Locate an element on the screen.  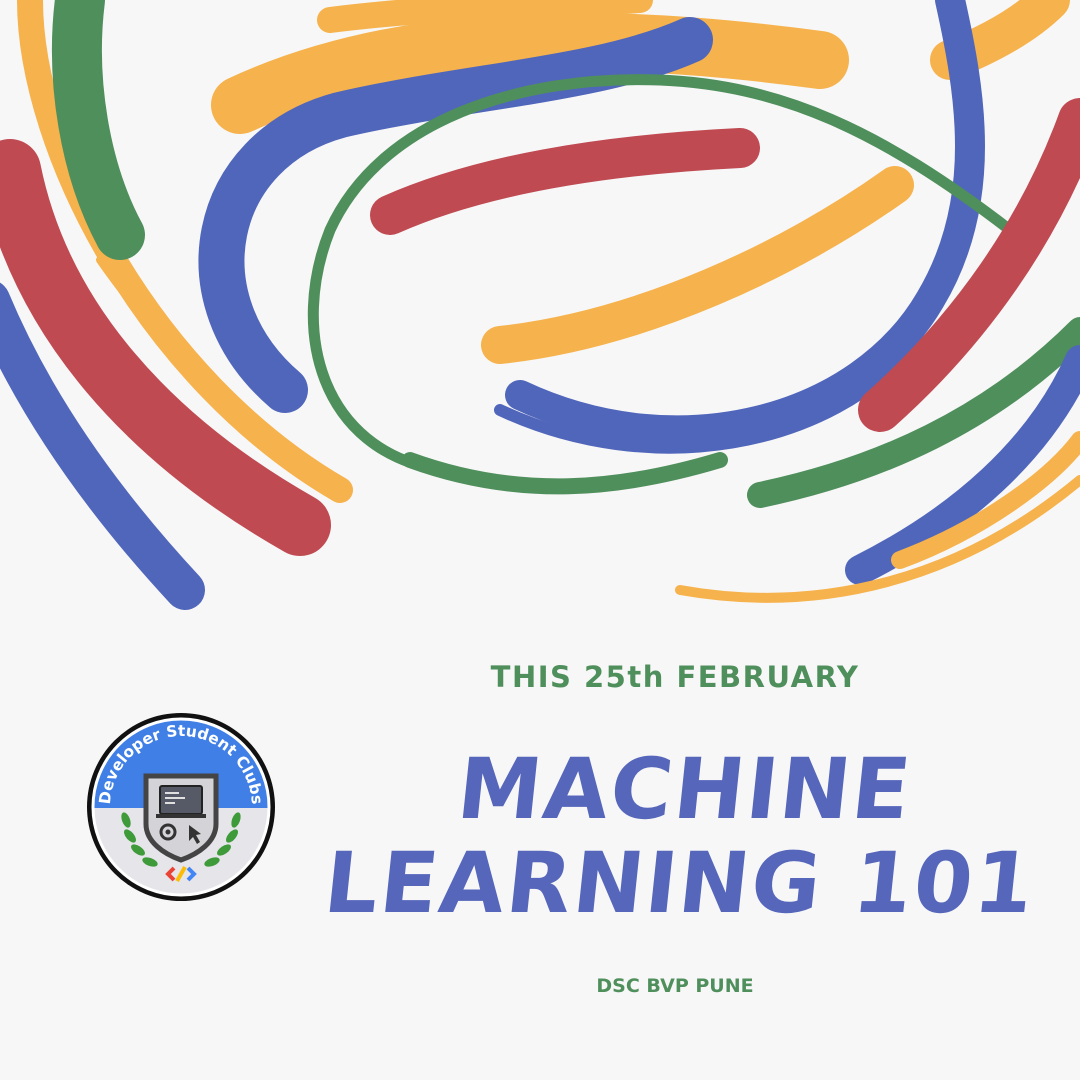
event-title: MACHINE LEARNING 101 is located at coordinates (680, 836).